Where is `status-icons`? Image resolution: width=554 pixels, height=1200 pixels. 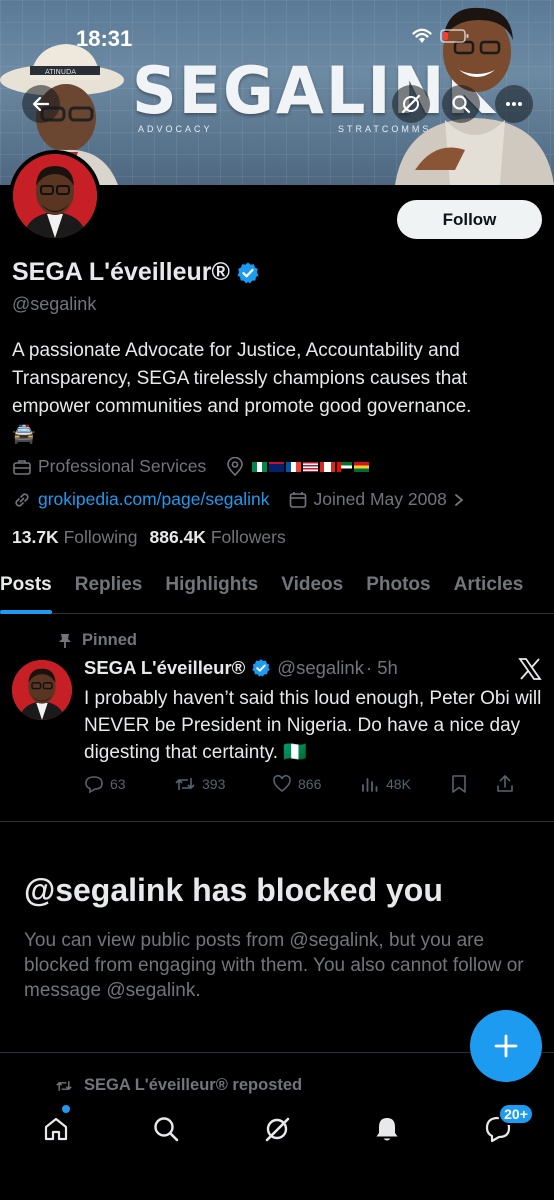 status-icons is located at coordinates (441, 36).